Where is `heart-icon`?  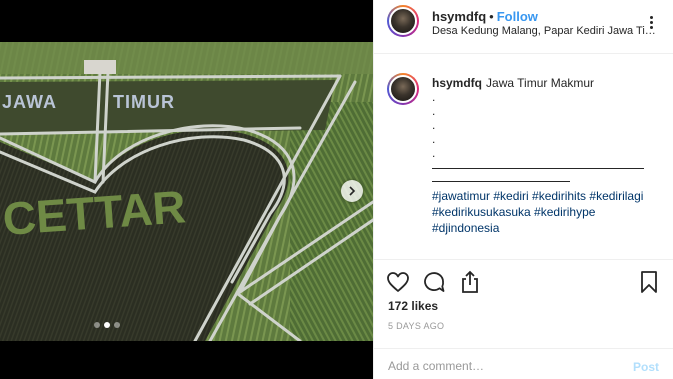
heart-icon is located at coordinates (398, 282).